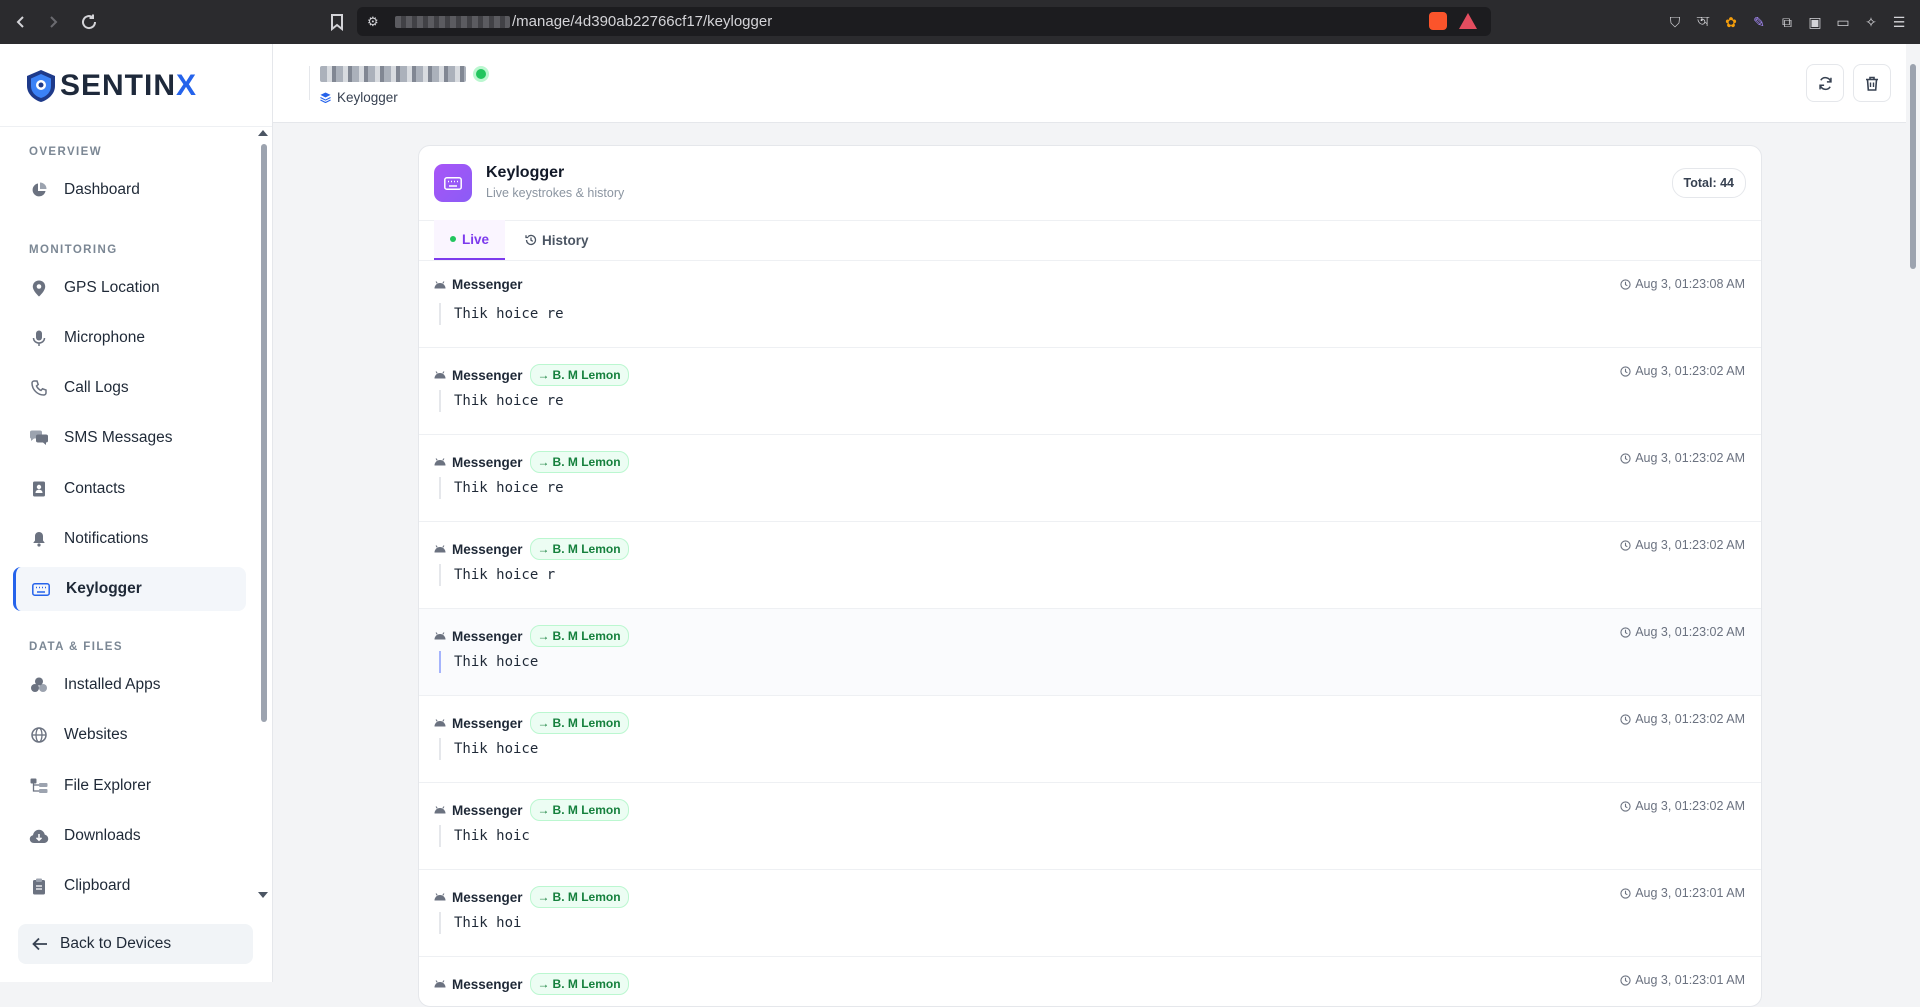  I want to click on sidebar-scroll-up-arrow, so click(263, 133).